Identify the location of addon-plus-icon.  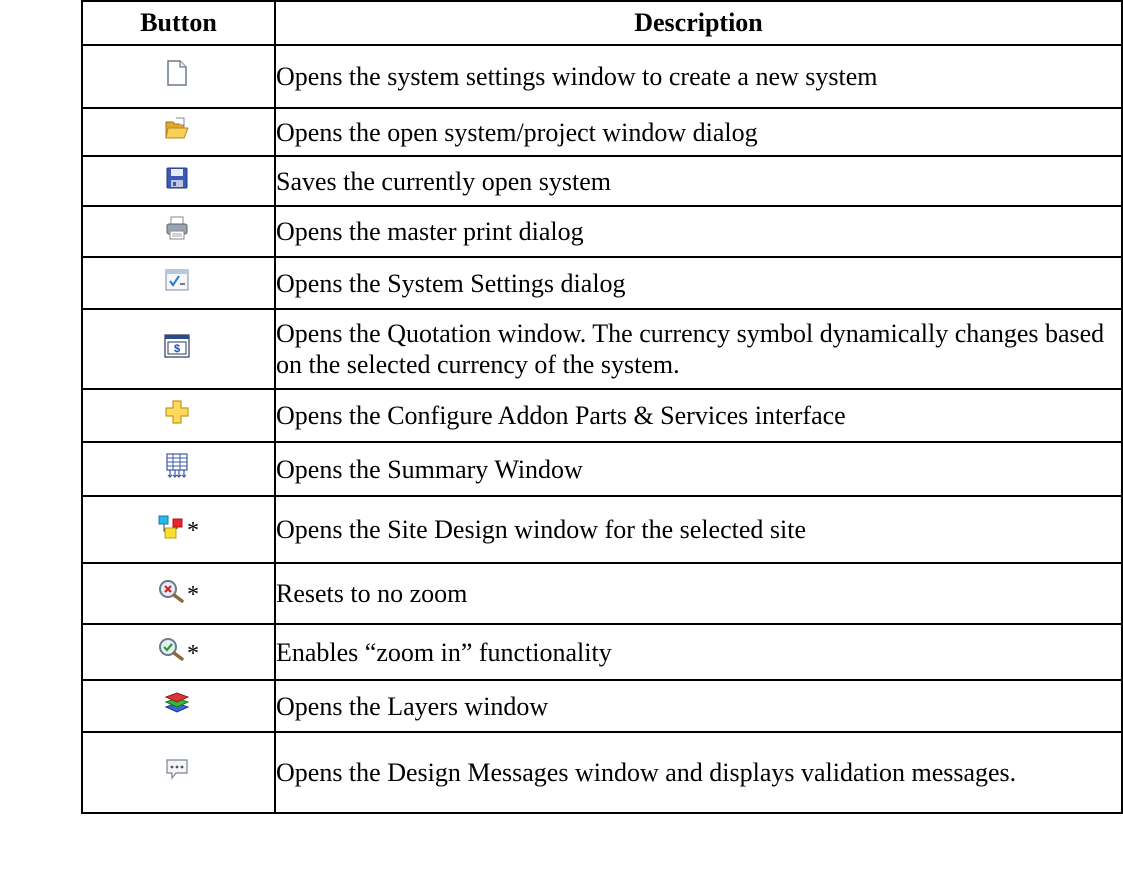
(177, 412).